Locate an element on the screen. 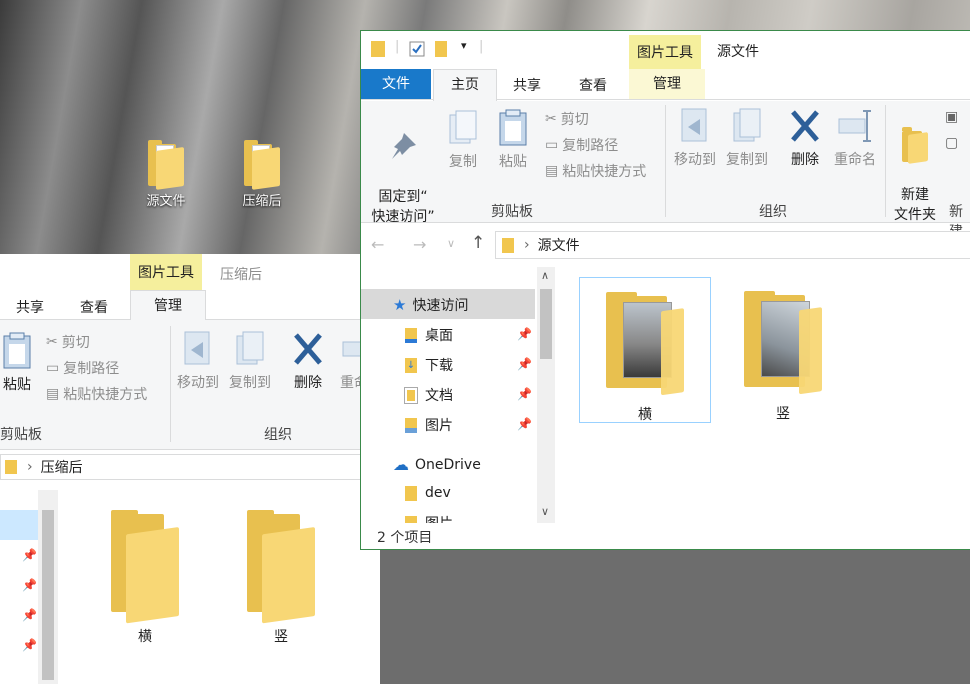  back-arrow-icon: ← is located at coordinates (377, 244).